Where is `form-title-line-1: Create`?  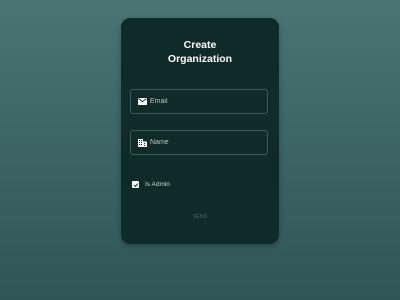 form-title-line-1: Create is located at coordinates (200, 45).